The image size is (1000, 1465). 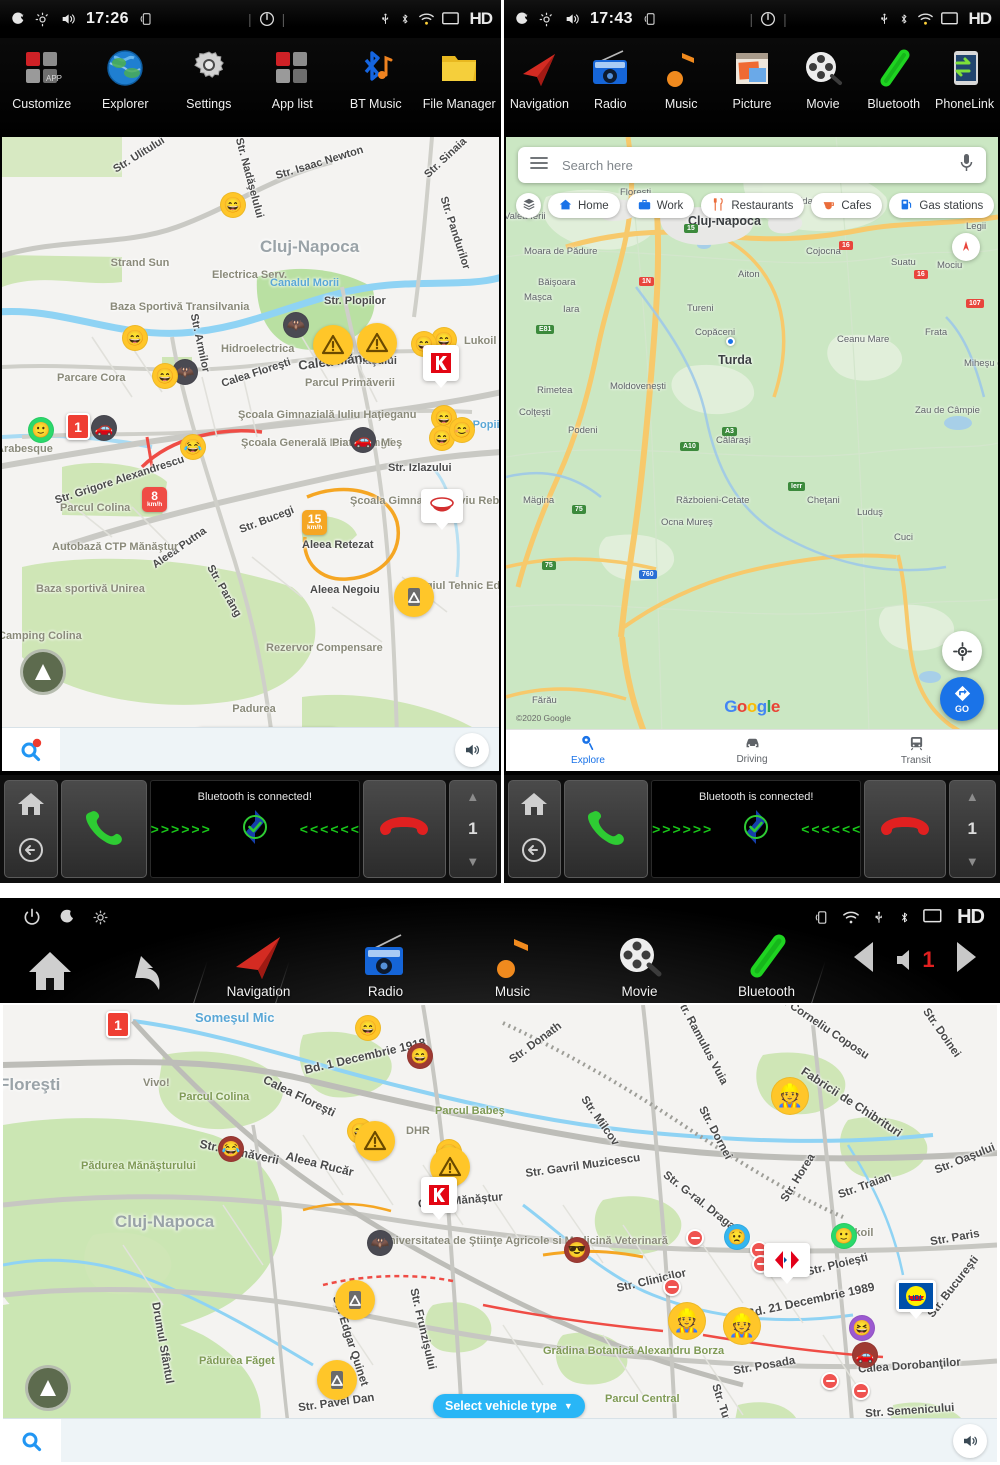 I want to click on next-arrow-icon, so click(x=966, y=959).